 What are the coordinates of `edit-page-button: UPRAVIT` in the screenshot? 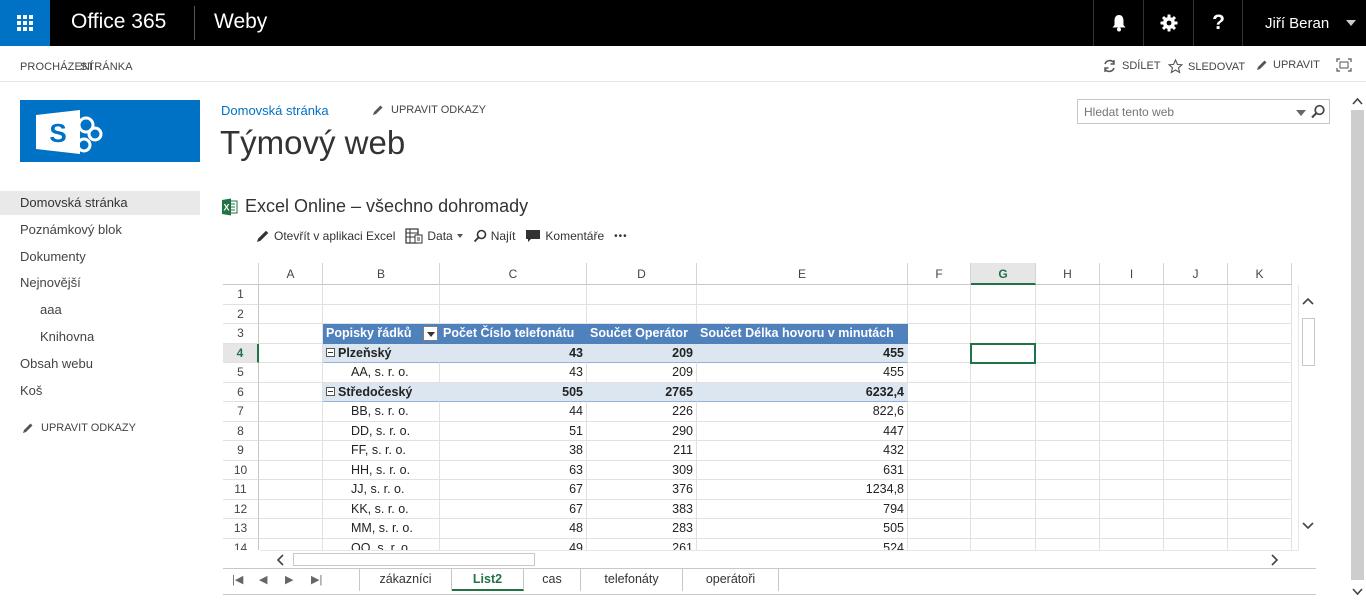 It's located at (1288, 65).